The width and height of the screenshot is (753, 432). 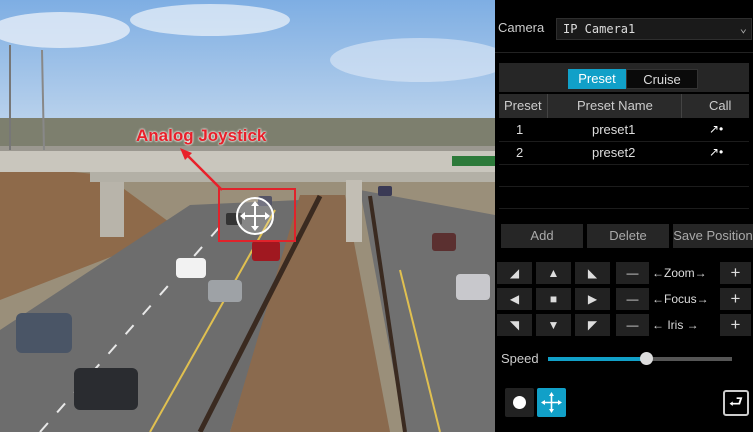 I want to click on return-arrow-icon: ⮐, so click(x=736, y=402).